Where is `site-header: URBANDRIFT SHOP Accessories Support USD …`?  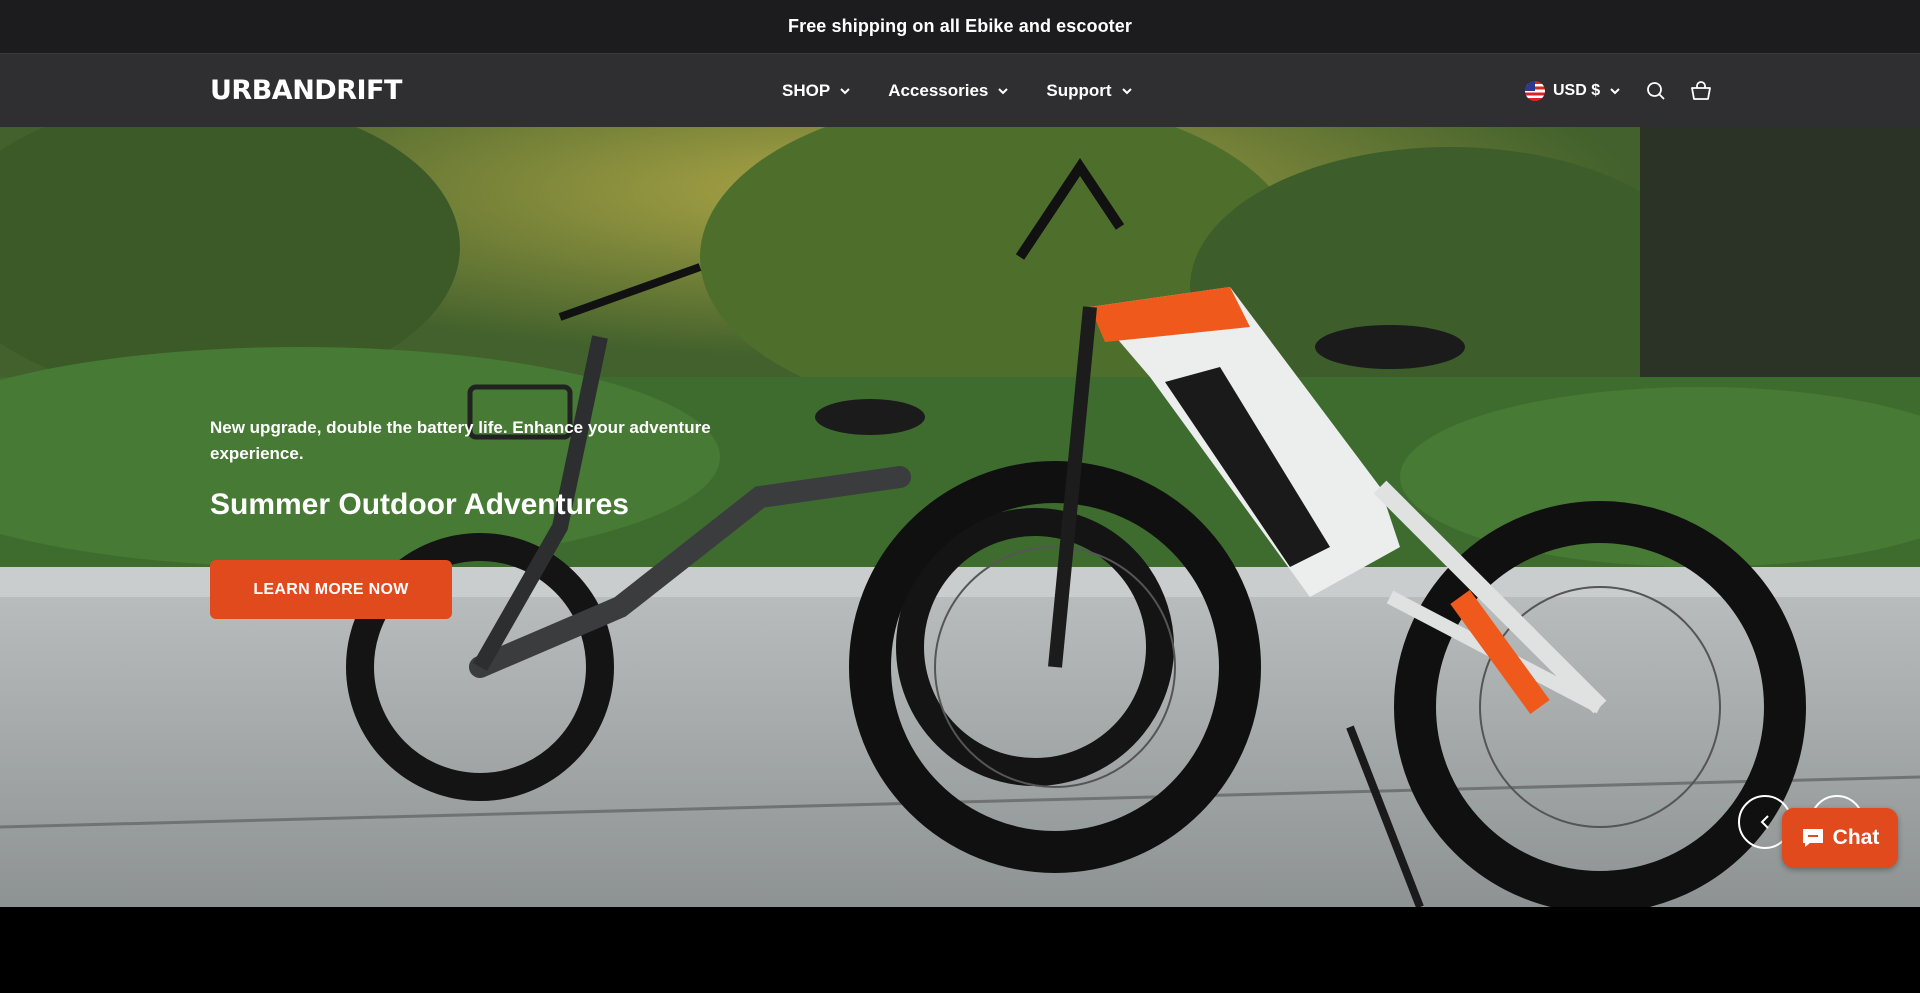
site-header: URBANDRIFT SHOP Accessories Support USD … is located at coordinates (960, 90).